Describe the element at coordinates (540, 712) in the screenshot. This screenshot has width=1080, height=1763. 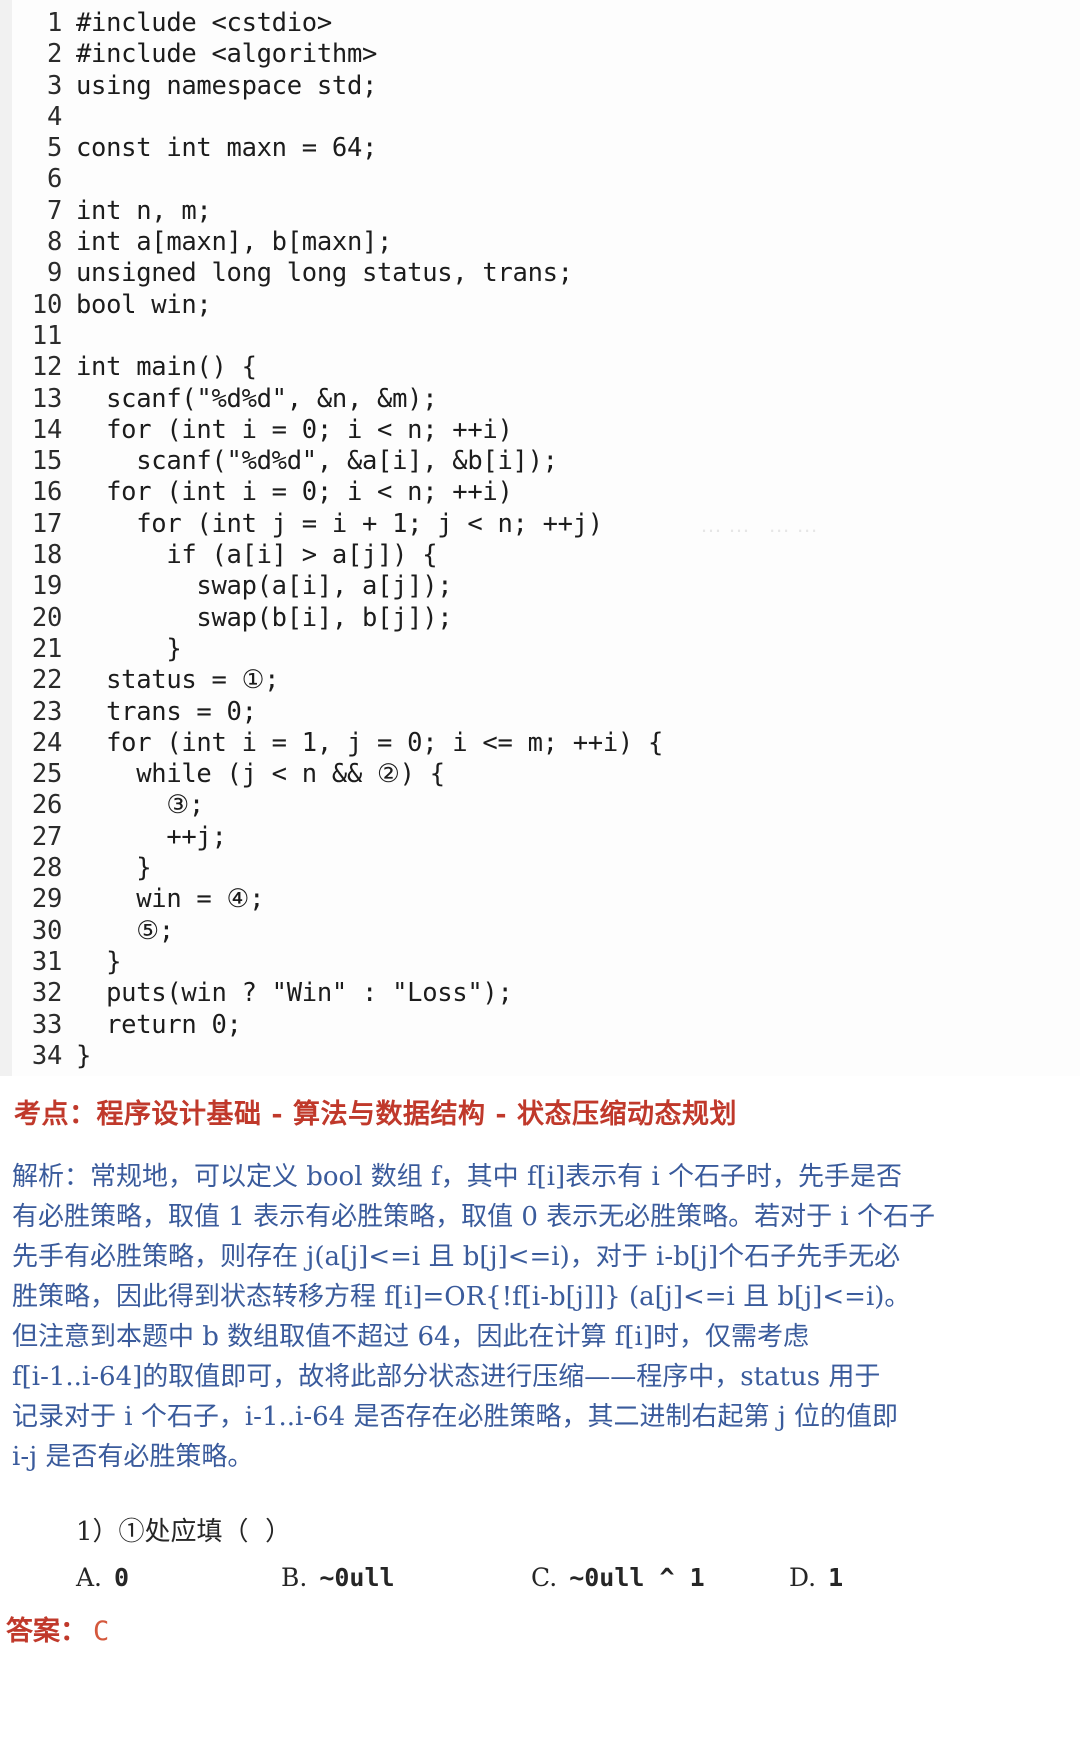
I see `code-line: 23 trans = 0;` at that location.